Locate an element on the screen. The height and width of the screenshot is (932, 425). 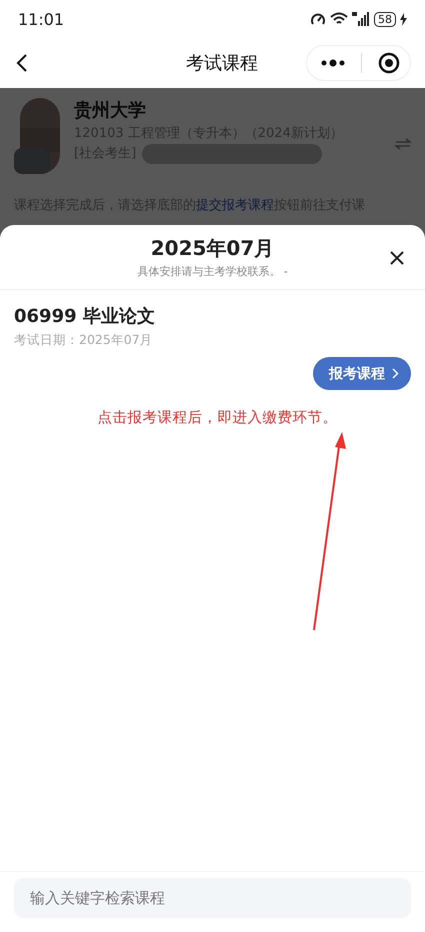
back-icon is located at coordinates (22, 63).